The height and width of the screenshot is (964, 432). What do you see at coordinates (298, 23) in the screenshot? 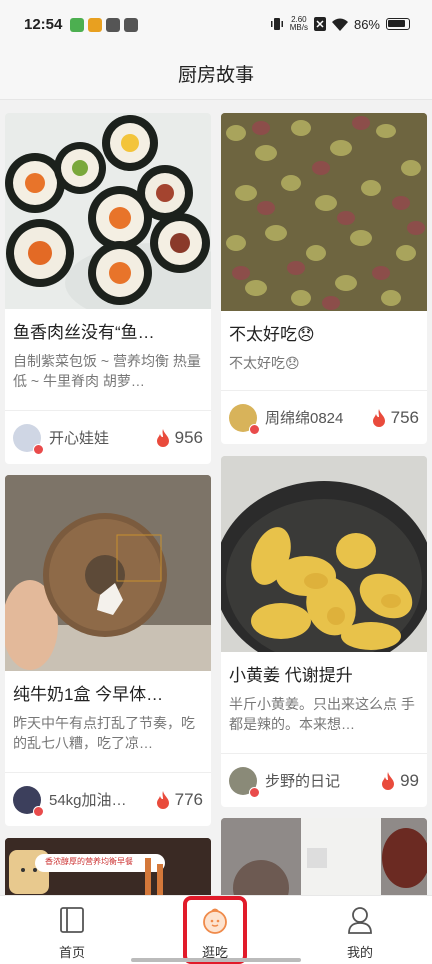
I see `network-speed: 2.60 MB/s` at bounding box center [298, 23].